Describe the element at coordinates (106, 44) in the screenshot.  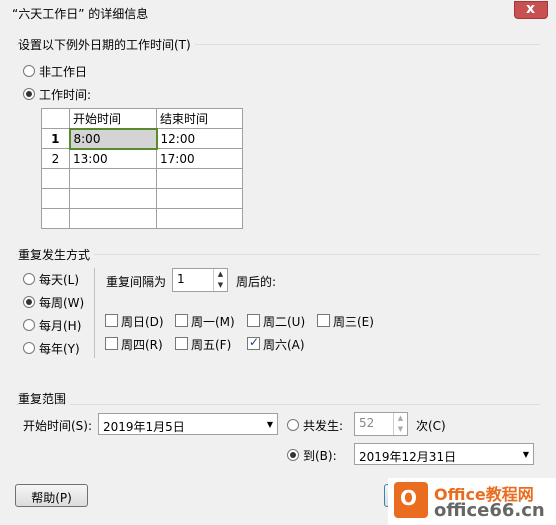
I see `exception-group-title: 设置以下例外日期的工作时间(T)` at that location.